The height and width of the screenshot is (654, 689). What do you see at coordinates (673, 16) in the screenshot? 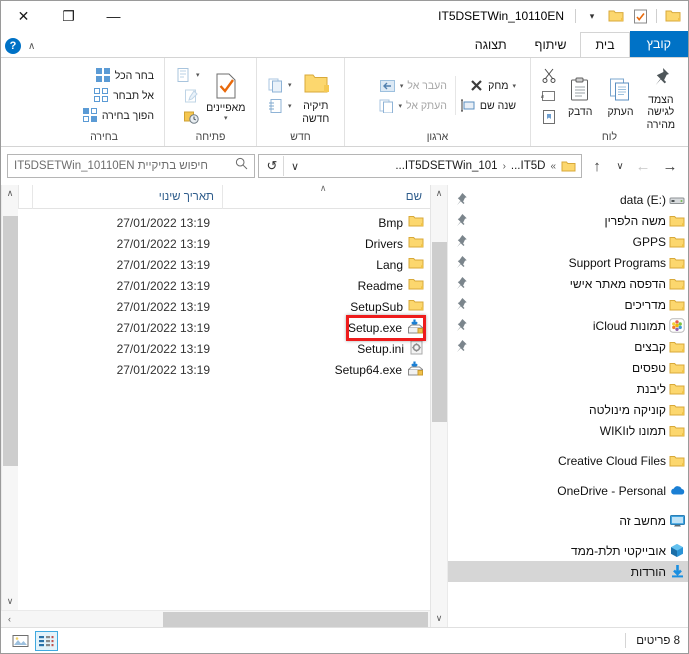
I see `qat-folder-right-icon` at bounding box center [673, 16].